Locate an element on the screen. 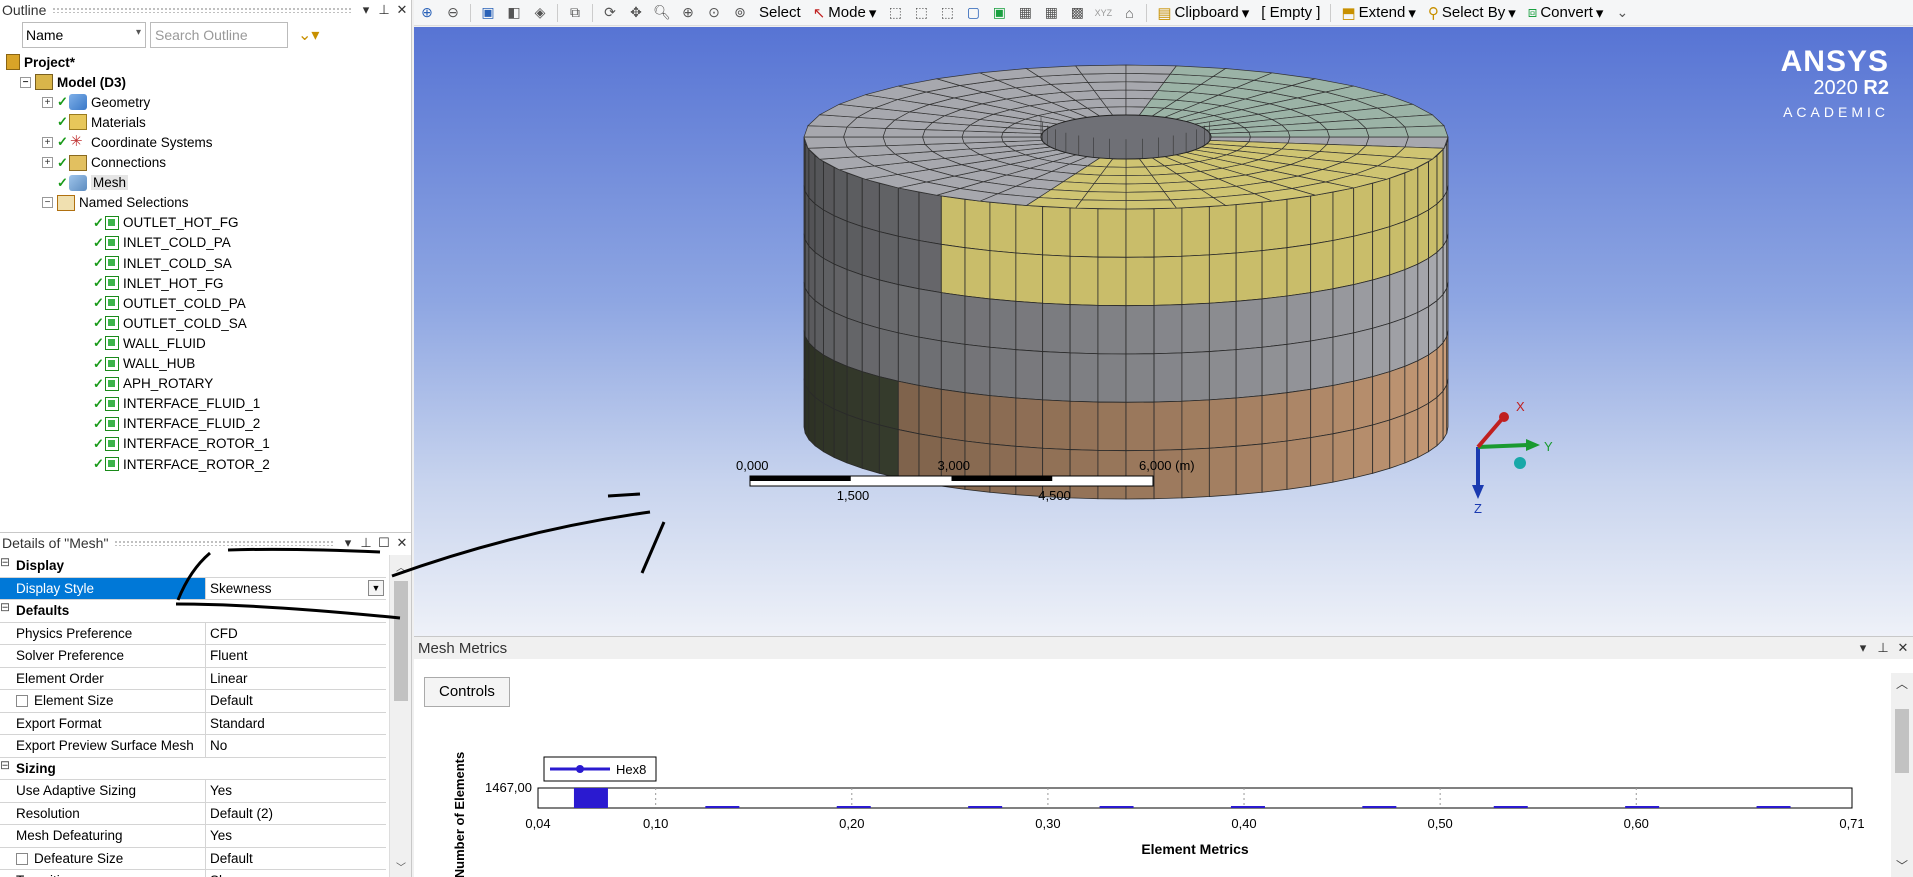 Image resolution: width=1913 pixels, height=877 pixels. property-value: No is located at coordinates (296, 746).